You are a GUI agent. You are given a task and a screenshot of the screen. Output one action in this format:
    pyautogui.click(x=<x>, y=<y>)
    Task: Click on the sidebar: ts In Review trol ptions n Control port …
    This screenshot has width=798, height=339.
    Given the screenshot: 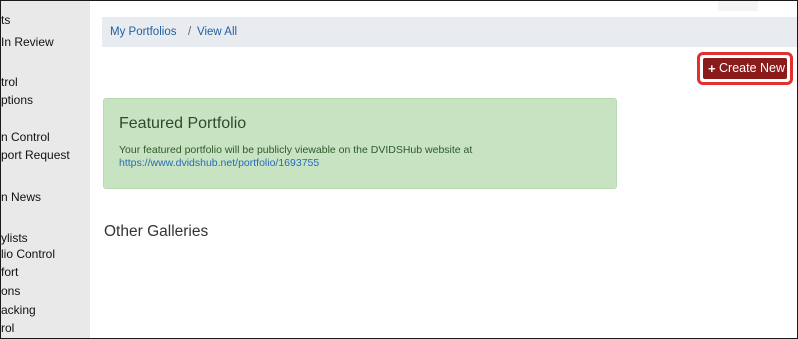 What is the action you would take?
    pyautogui.click(x=45, y=169)
    